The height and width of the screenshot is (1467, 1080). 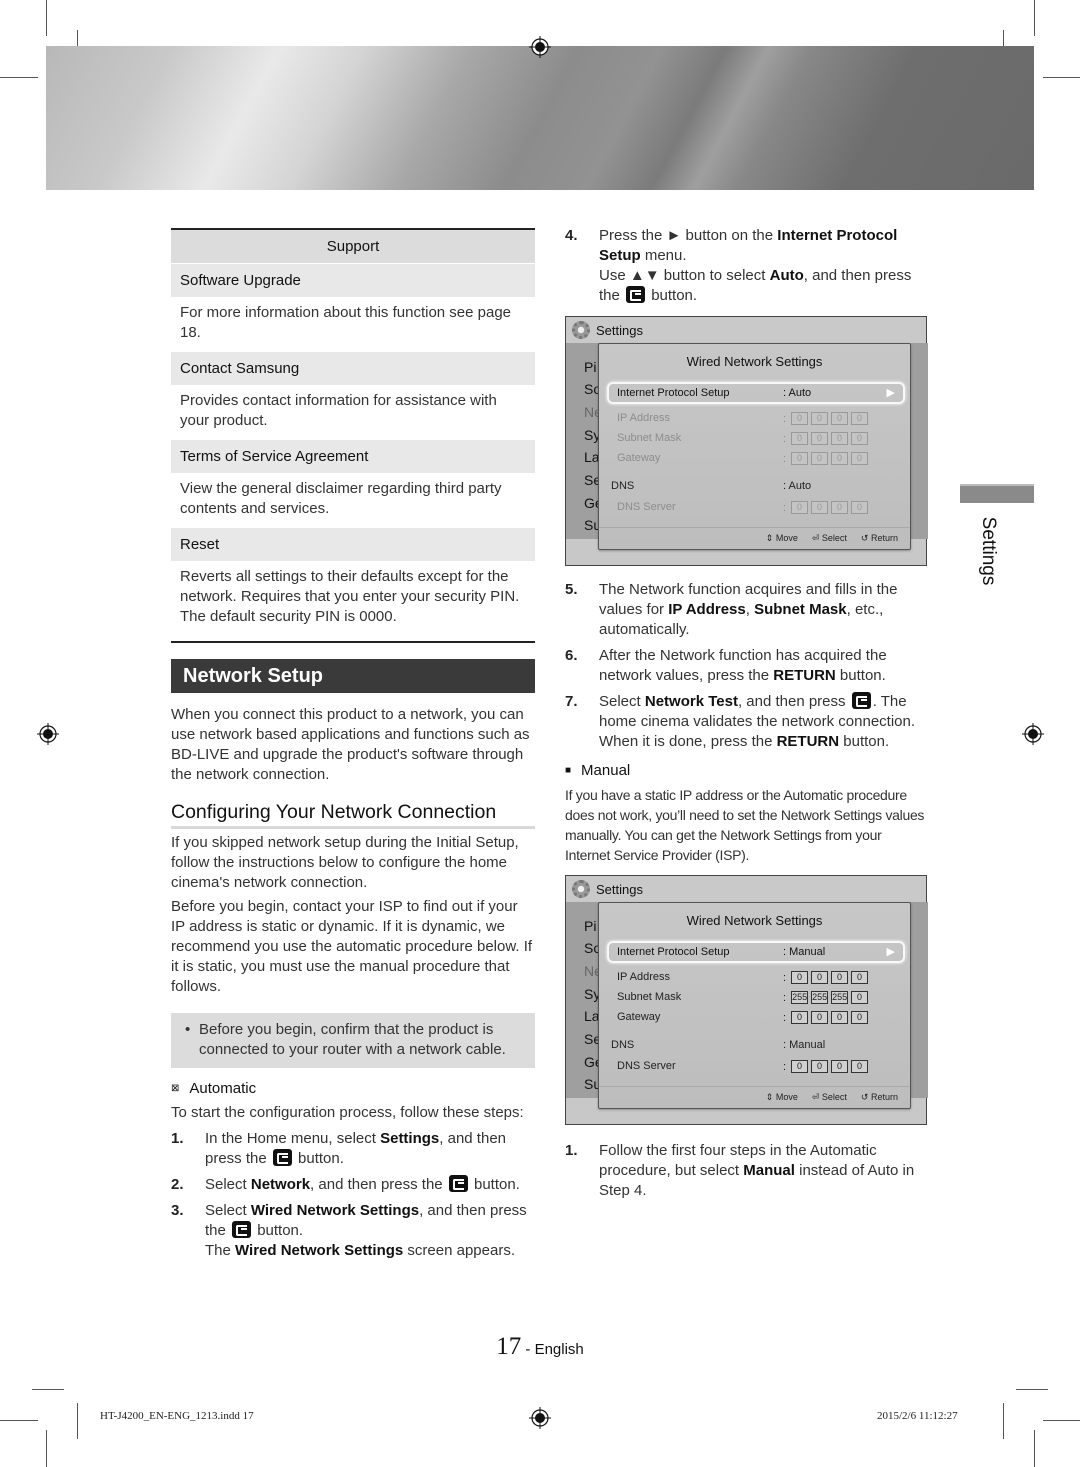 I want to click on step-number: 4., so click(x=571, y=235).